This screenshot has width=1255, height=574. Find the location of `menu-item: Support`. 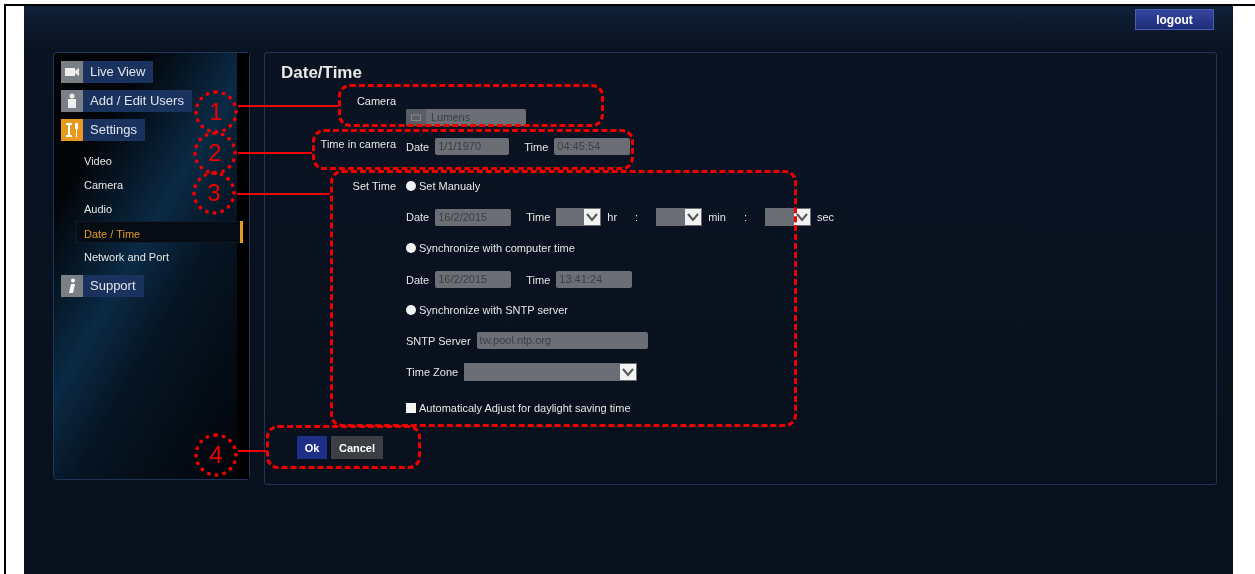

menu-item: Support is located at coordinates (113, 286).